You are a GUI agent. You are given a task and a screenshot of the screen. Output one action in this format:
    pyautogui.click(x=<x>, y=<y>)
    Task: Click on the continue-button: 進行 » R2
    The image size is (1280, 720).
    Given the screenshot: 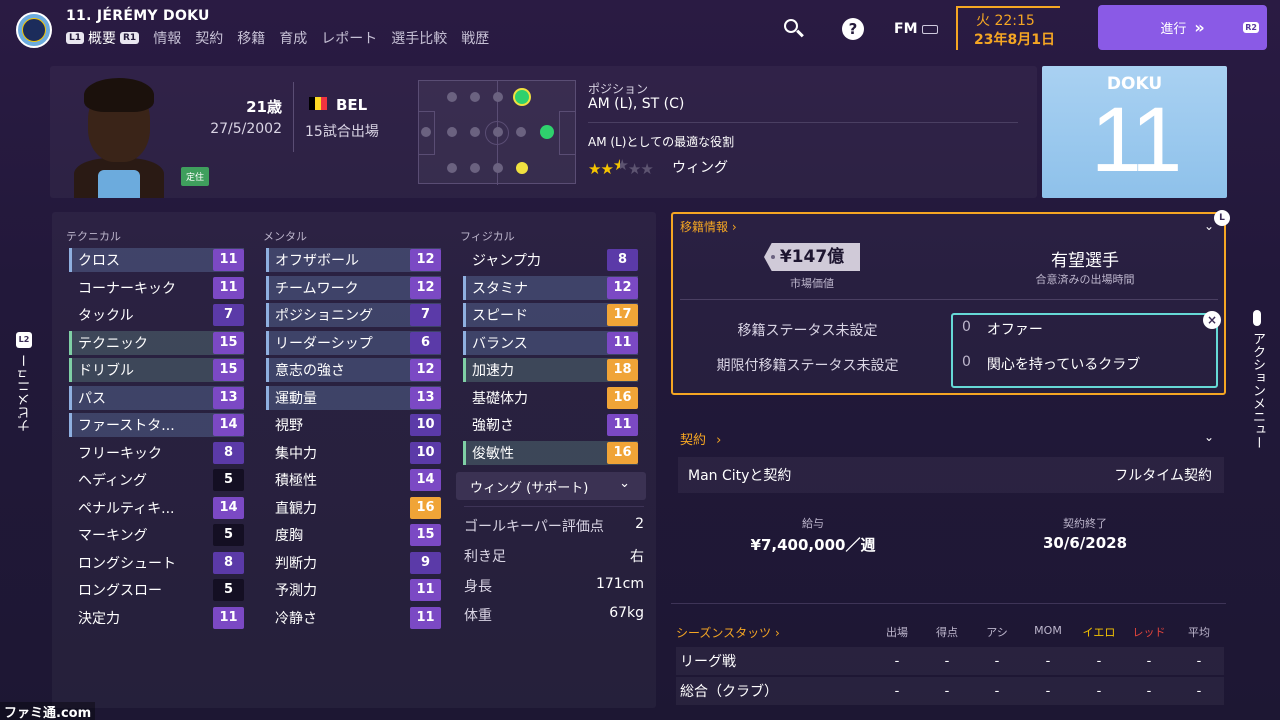 What is the action you would take?
    pyautogui.click(x=1182, y=27)
    